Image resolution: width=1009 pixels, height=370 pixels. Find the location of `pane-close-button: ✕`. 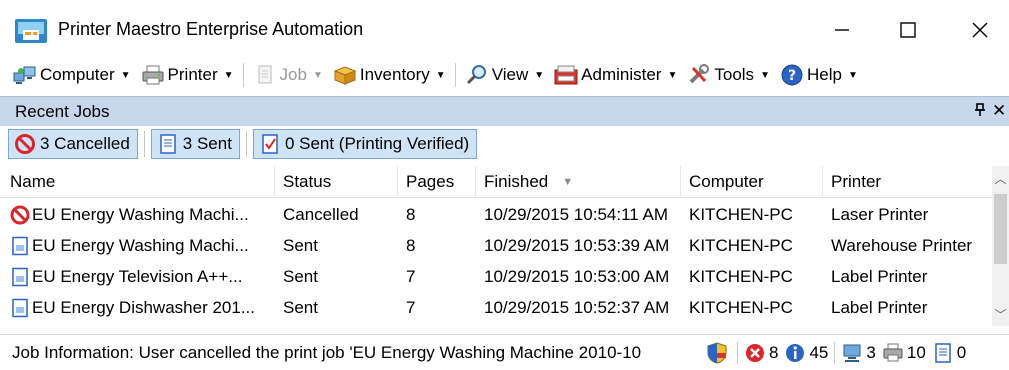

pane-close-button: ✕ is located at coordinates (999, 111).